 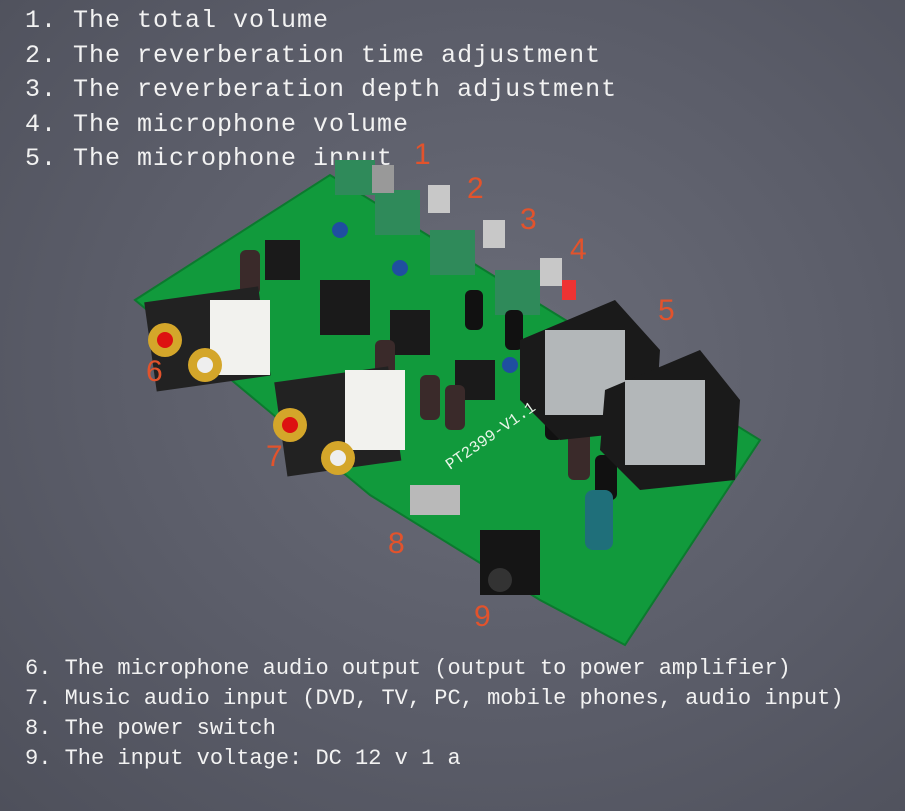 What do you see at coordinates (154, 371) in the screenshot?
I see `callout-6: 6` at bounding box center [154, 371].